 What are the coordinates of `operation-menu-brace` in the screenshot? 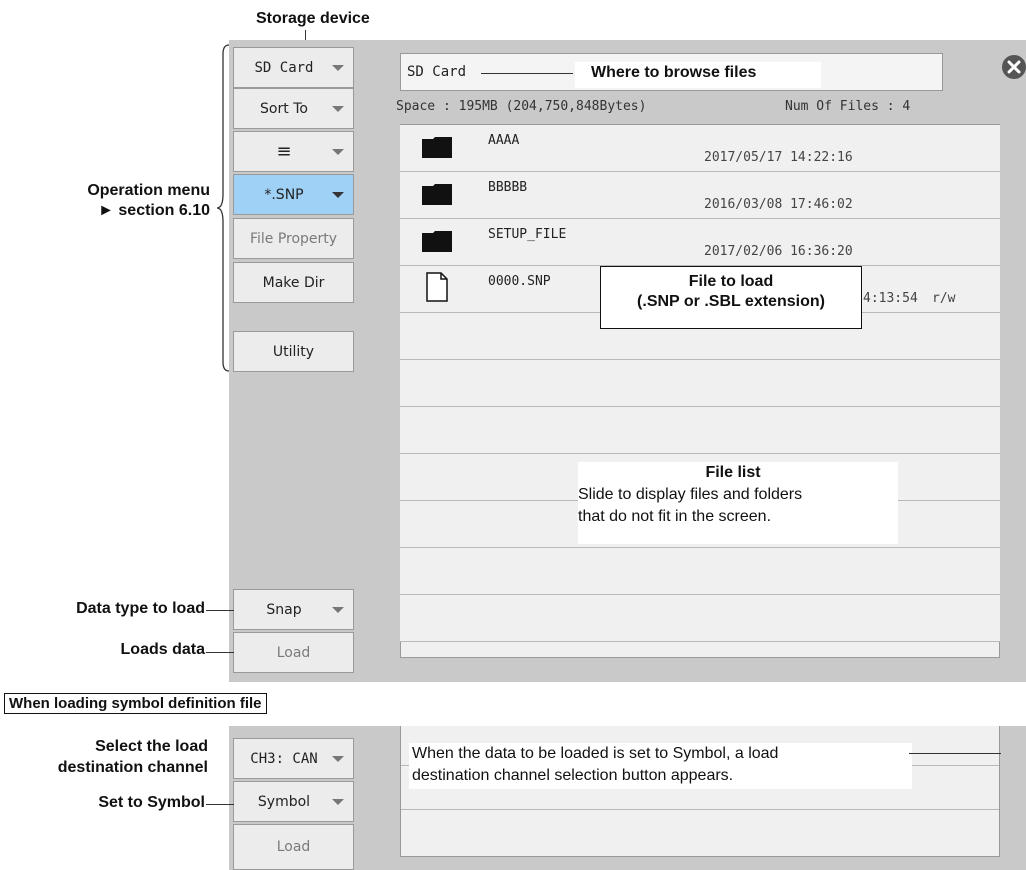 It's located at (223, 208).